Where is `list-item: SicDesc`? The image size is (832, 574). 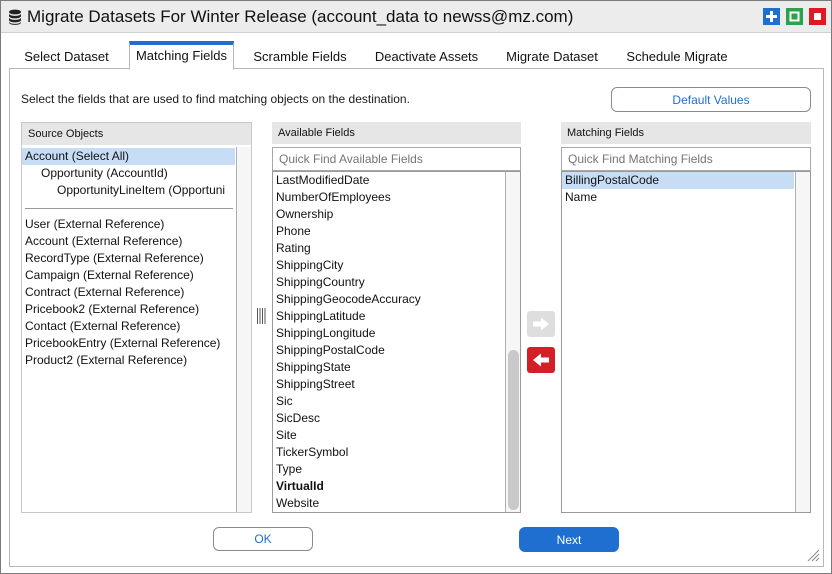 list-item: SicDesc is located at coordinates (296, 418).